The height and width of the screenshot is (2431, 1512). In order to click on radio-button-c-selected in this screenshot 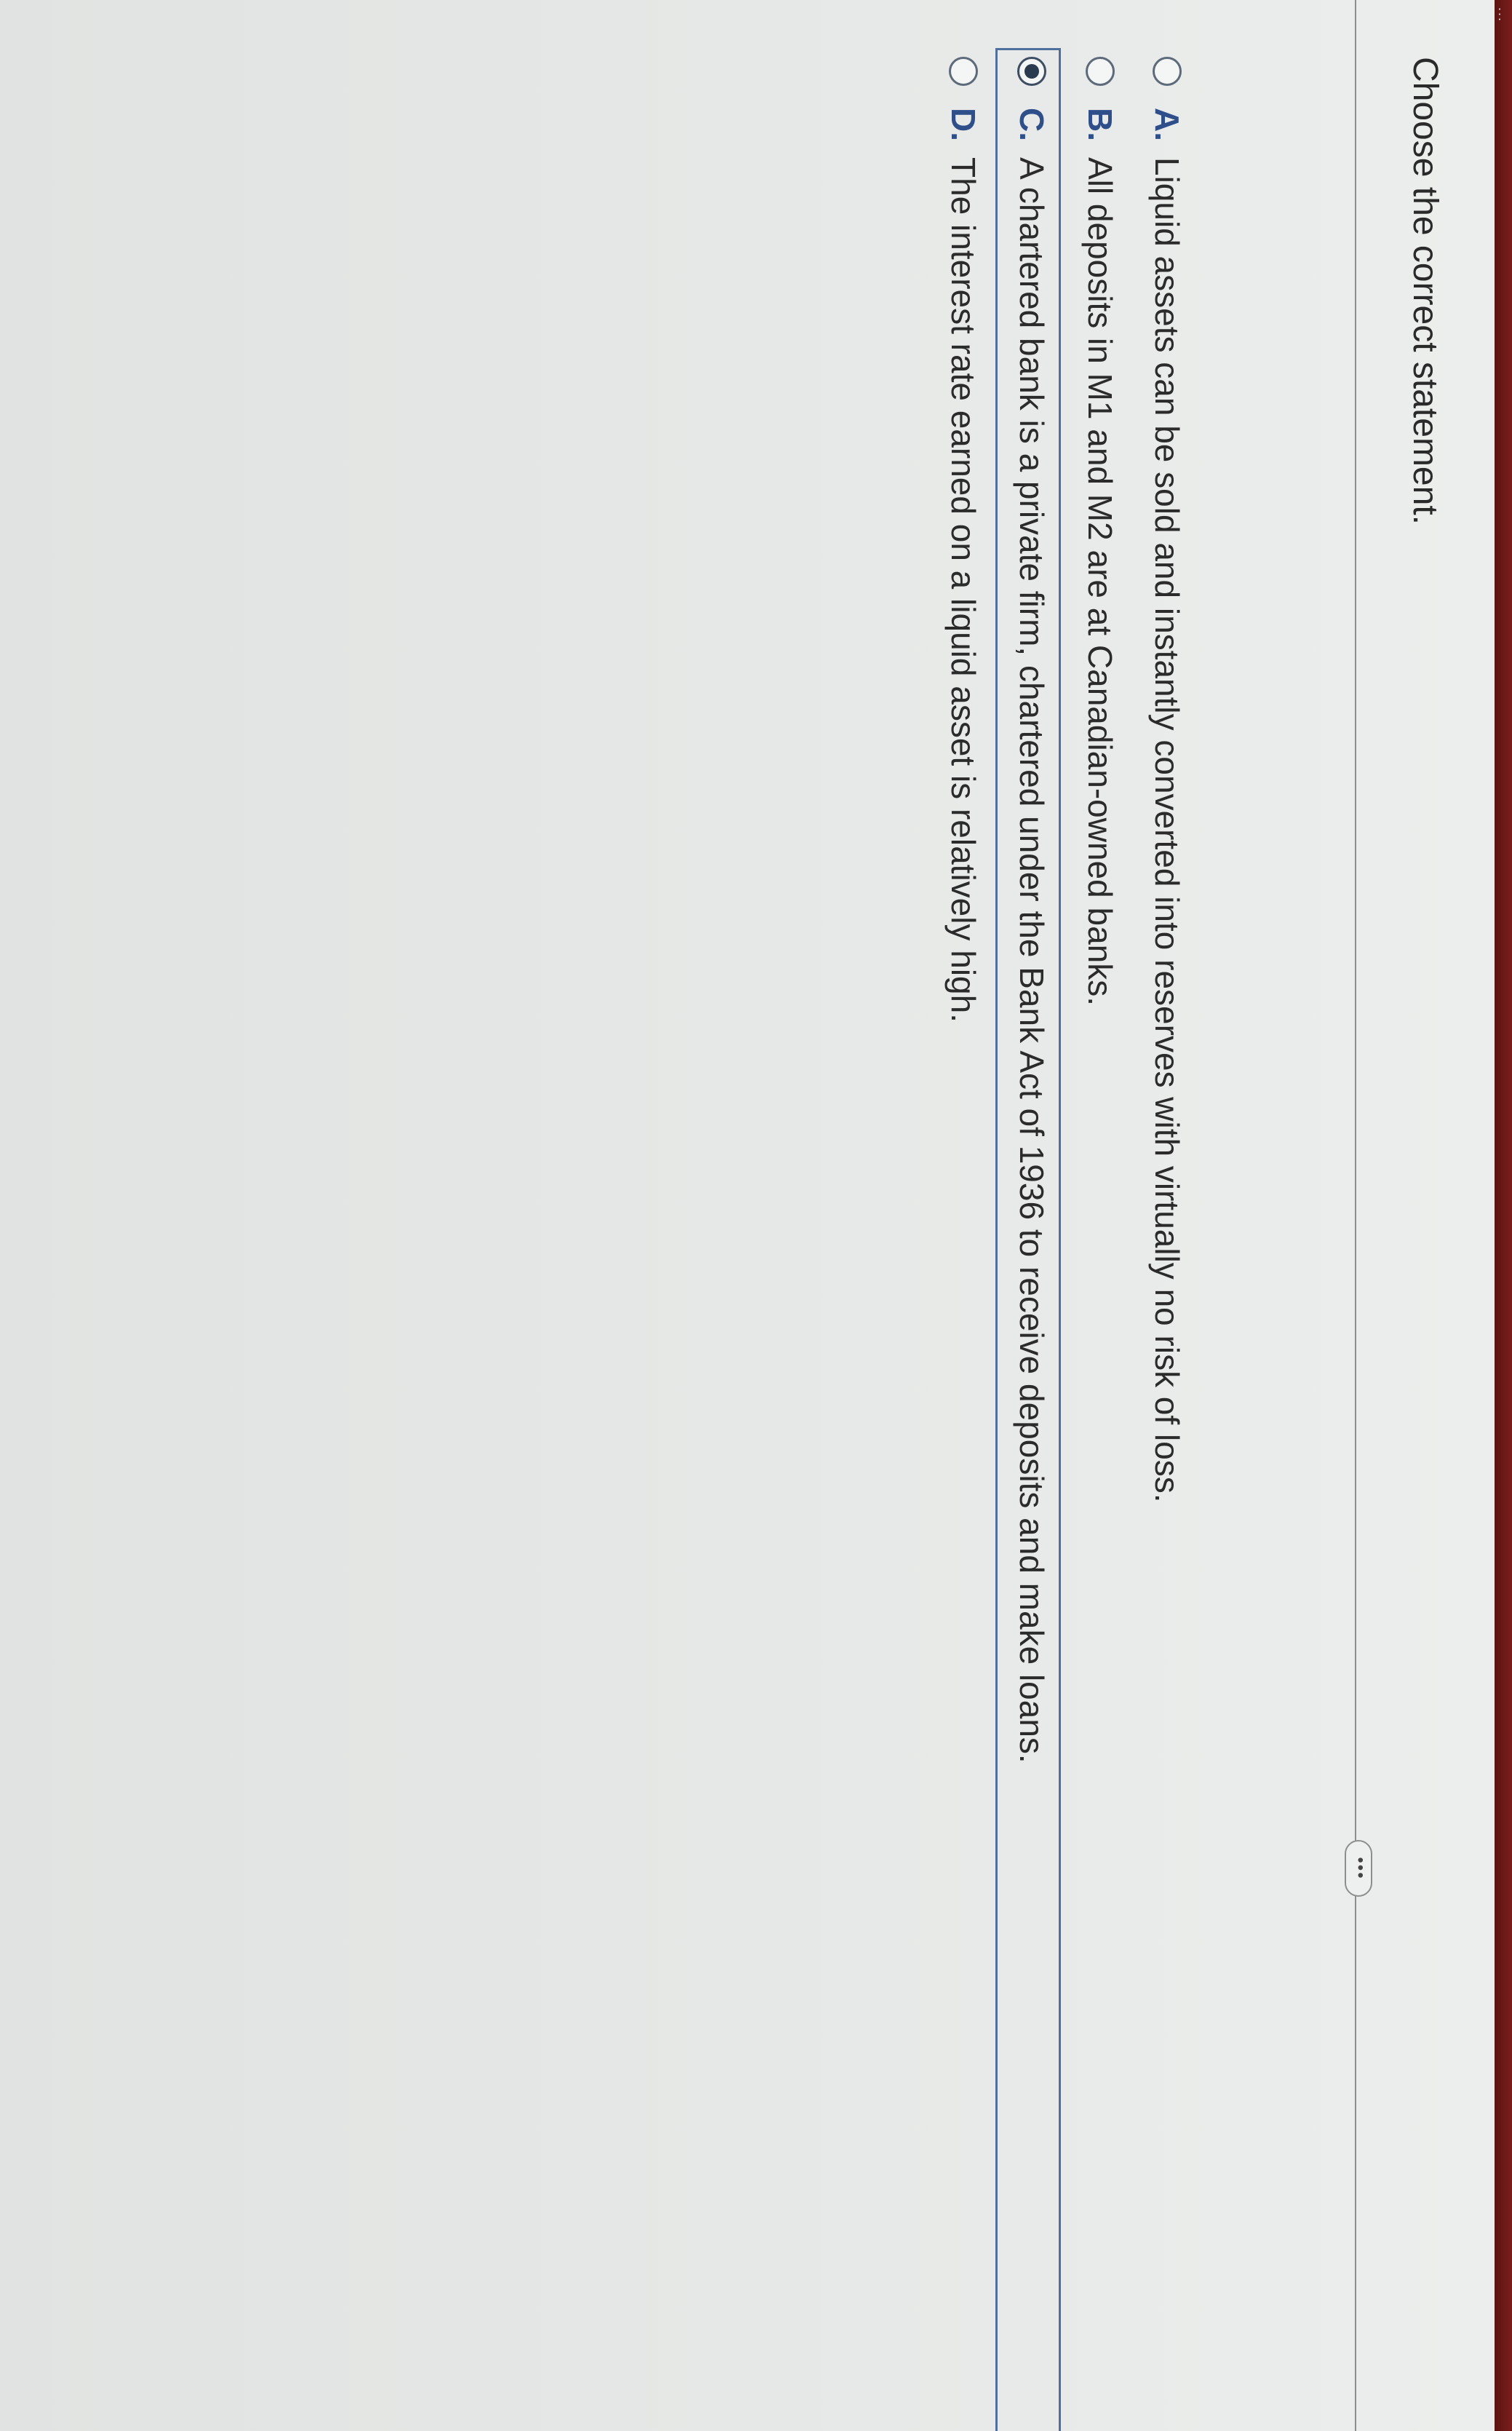, I will do `click(1031, 71)`.